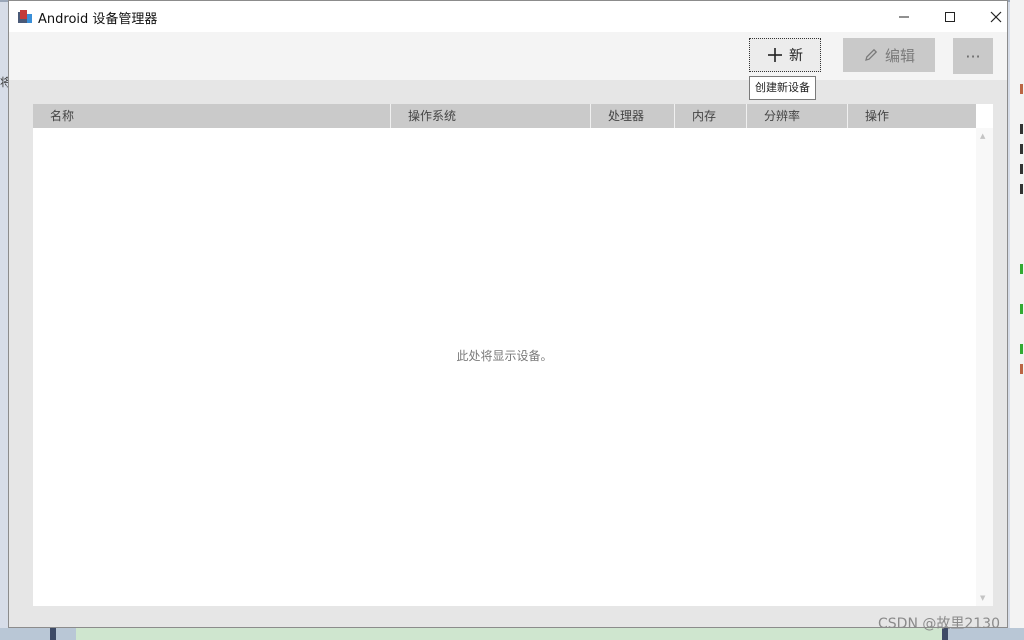  I want to click on background-bar, so click(53, 634).